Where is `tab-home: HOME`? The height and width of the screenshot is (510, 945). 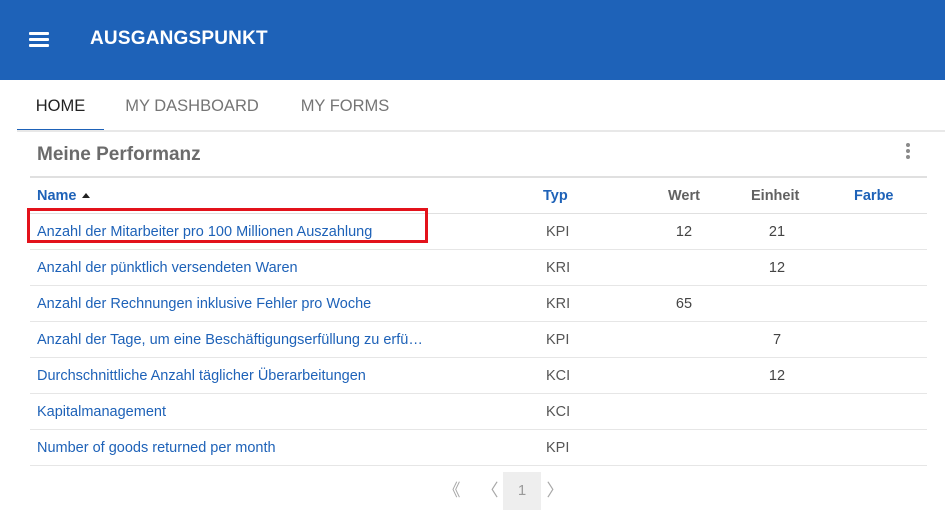 tab-home: HOME is located at coordinates (60, 106).